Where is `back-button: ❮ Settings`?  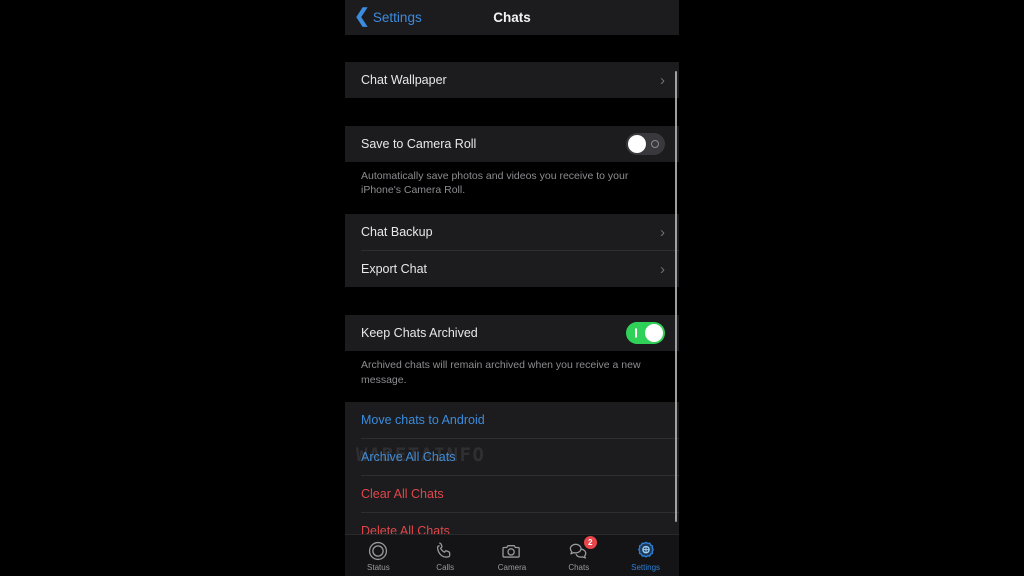
back-button: ❮ Settings is located at coordinates (388, 16).